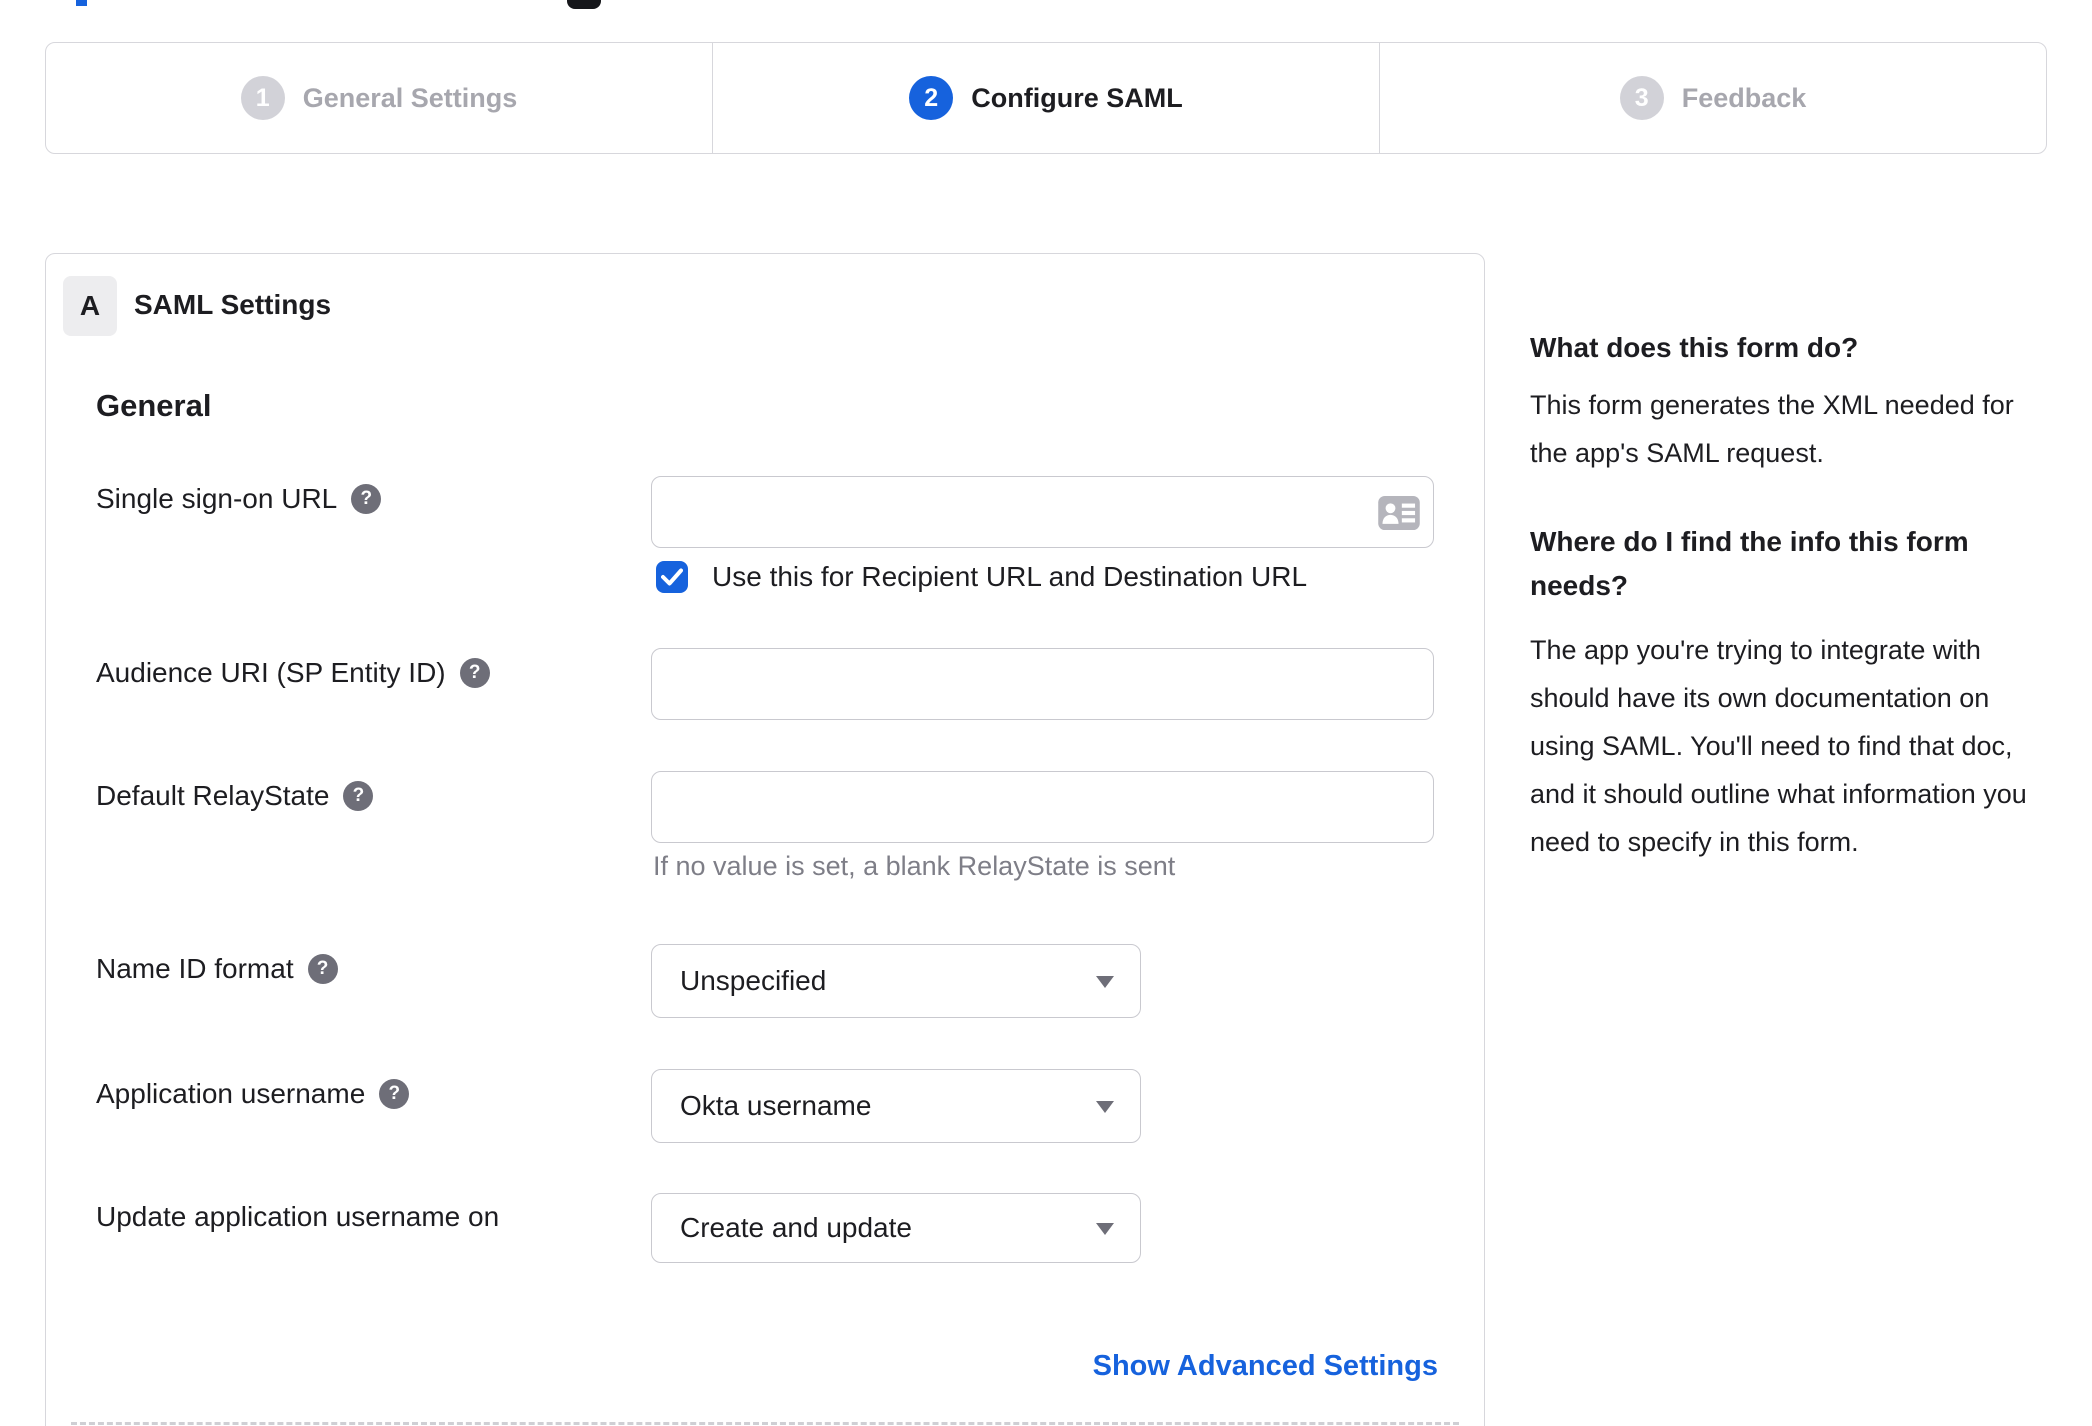 Image resolution: width=2092 pixels, height=1426 pixels. Describe the element at coordinates (1265, 1366) in the screenshot. I see `show-advanced-settings-link: Show Advanced Settings` at that location.